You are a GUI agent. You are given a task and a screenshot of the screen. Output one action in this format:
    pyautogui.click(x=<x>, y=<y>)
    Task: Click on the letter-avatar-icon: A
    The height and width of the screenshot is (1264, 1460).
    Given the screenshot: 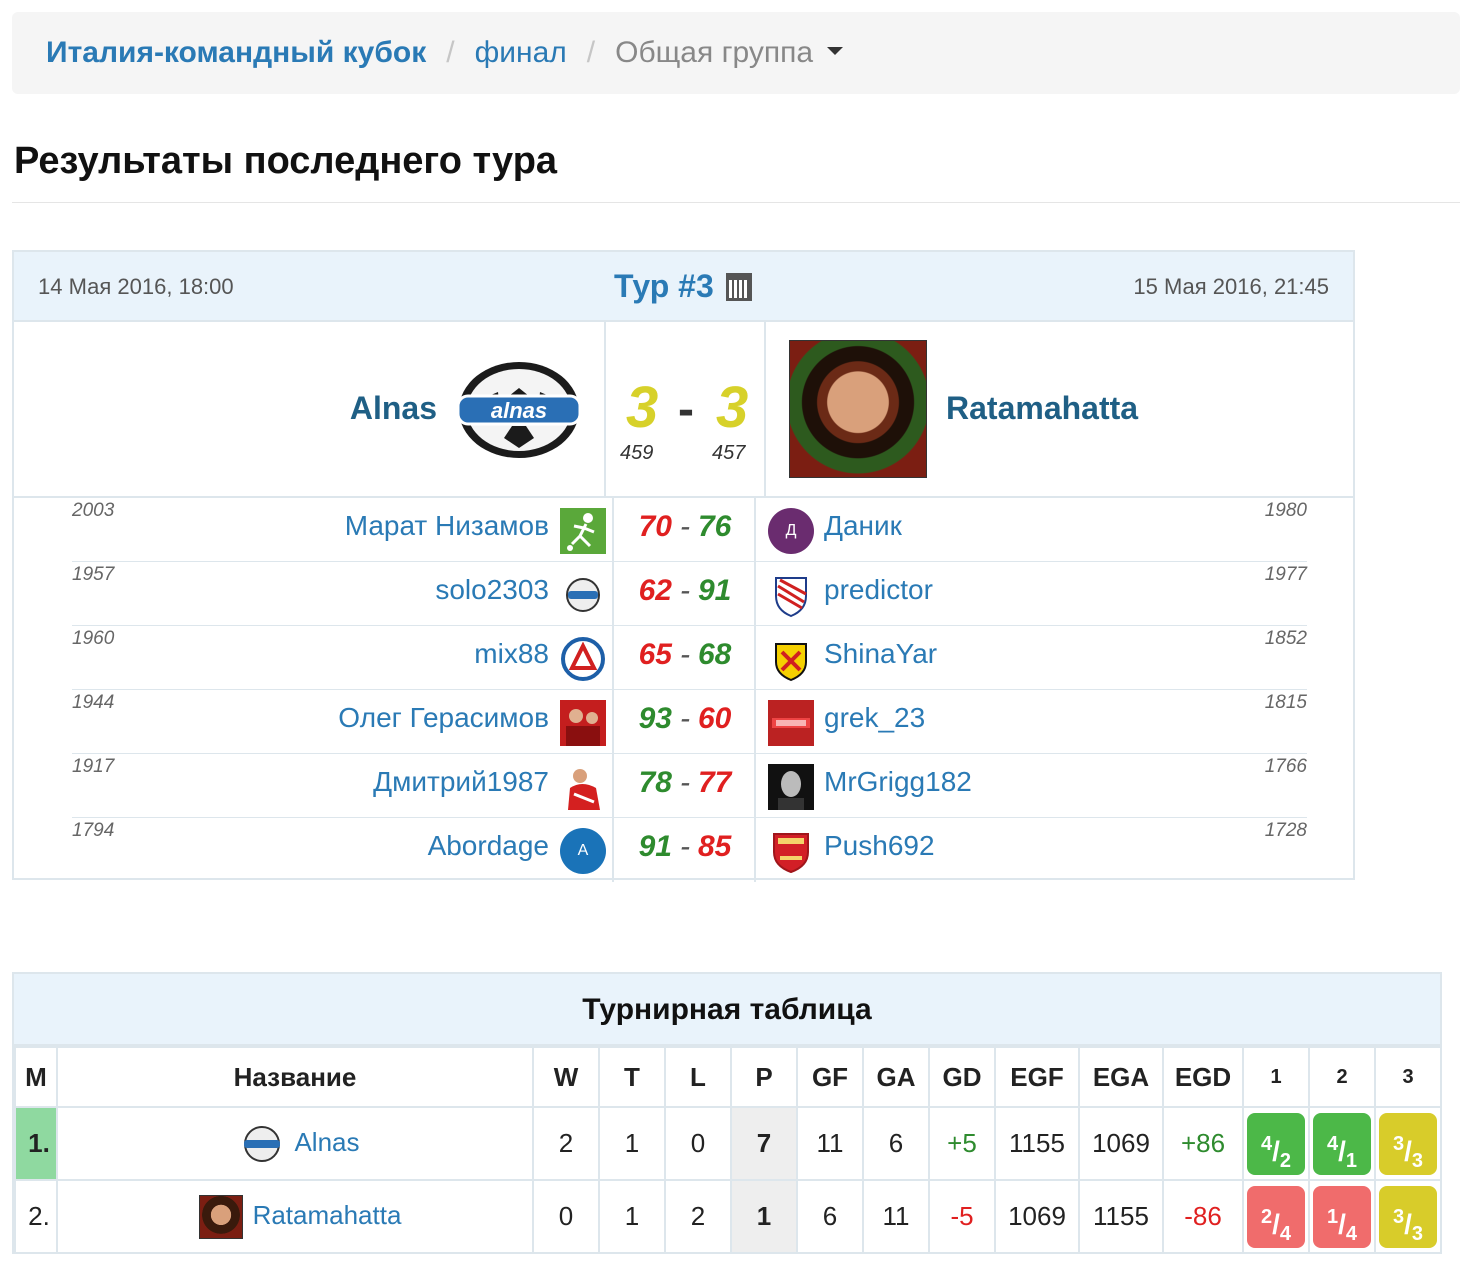 What is the action you would take?
    pyautogui.click(x=583, y=851)
    